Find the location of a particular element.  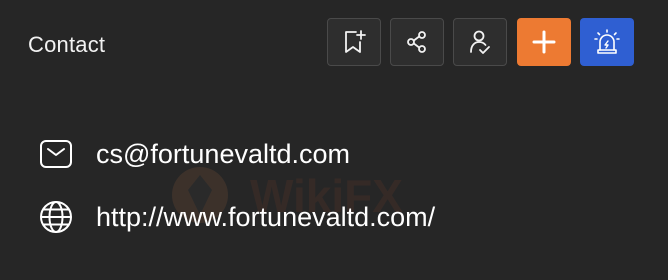

website-row: http://www.fortunevaltd.com/ is located at coordinates (236, 217).